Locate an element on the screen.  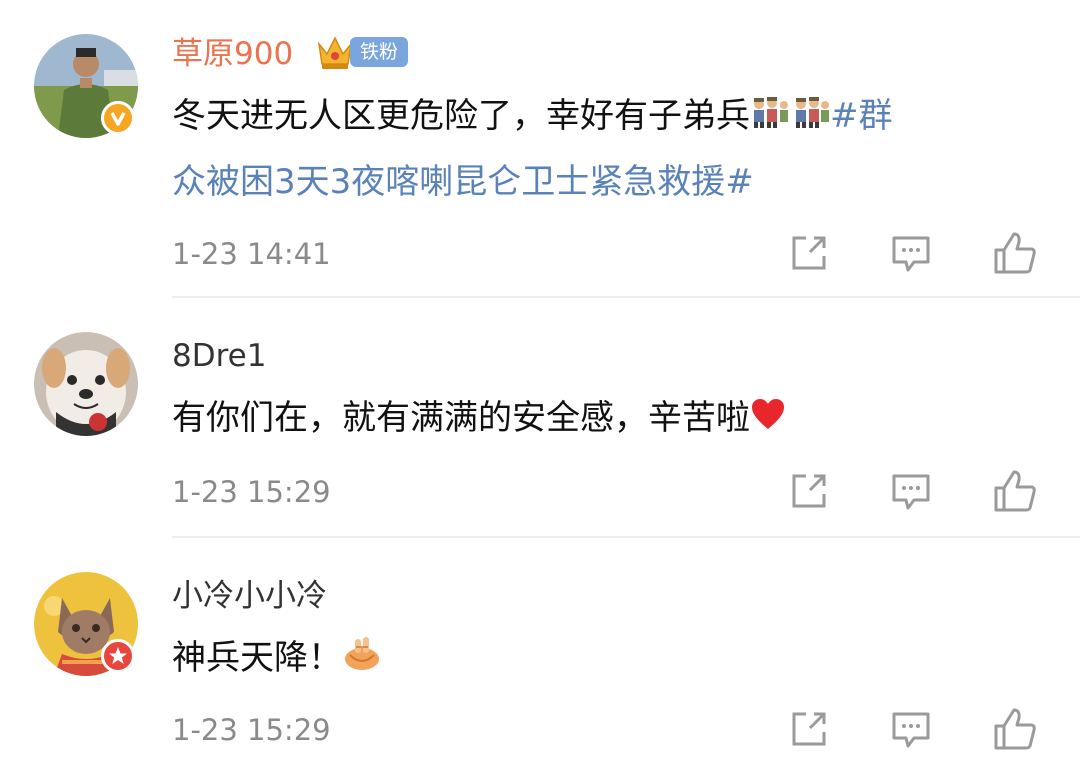
crown-icon is located at coordinates (335, 52).